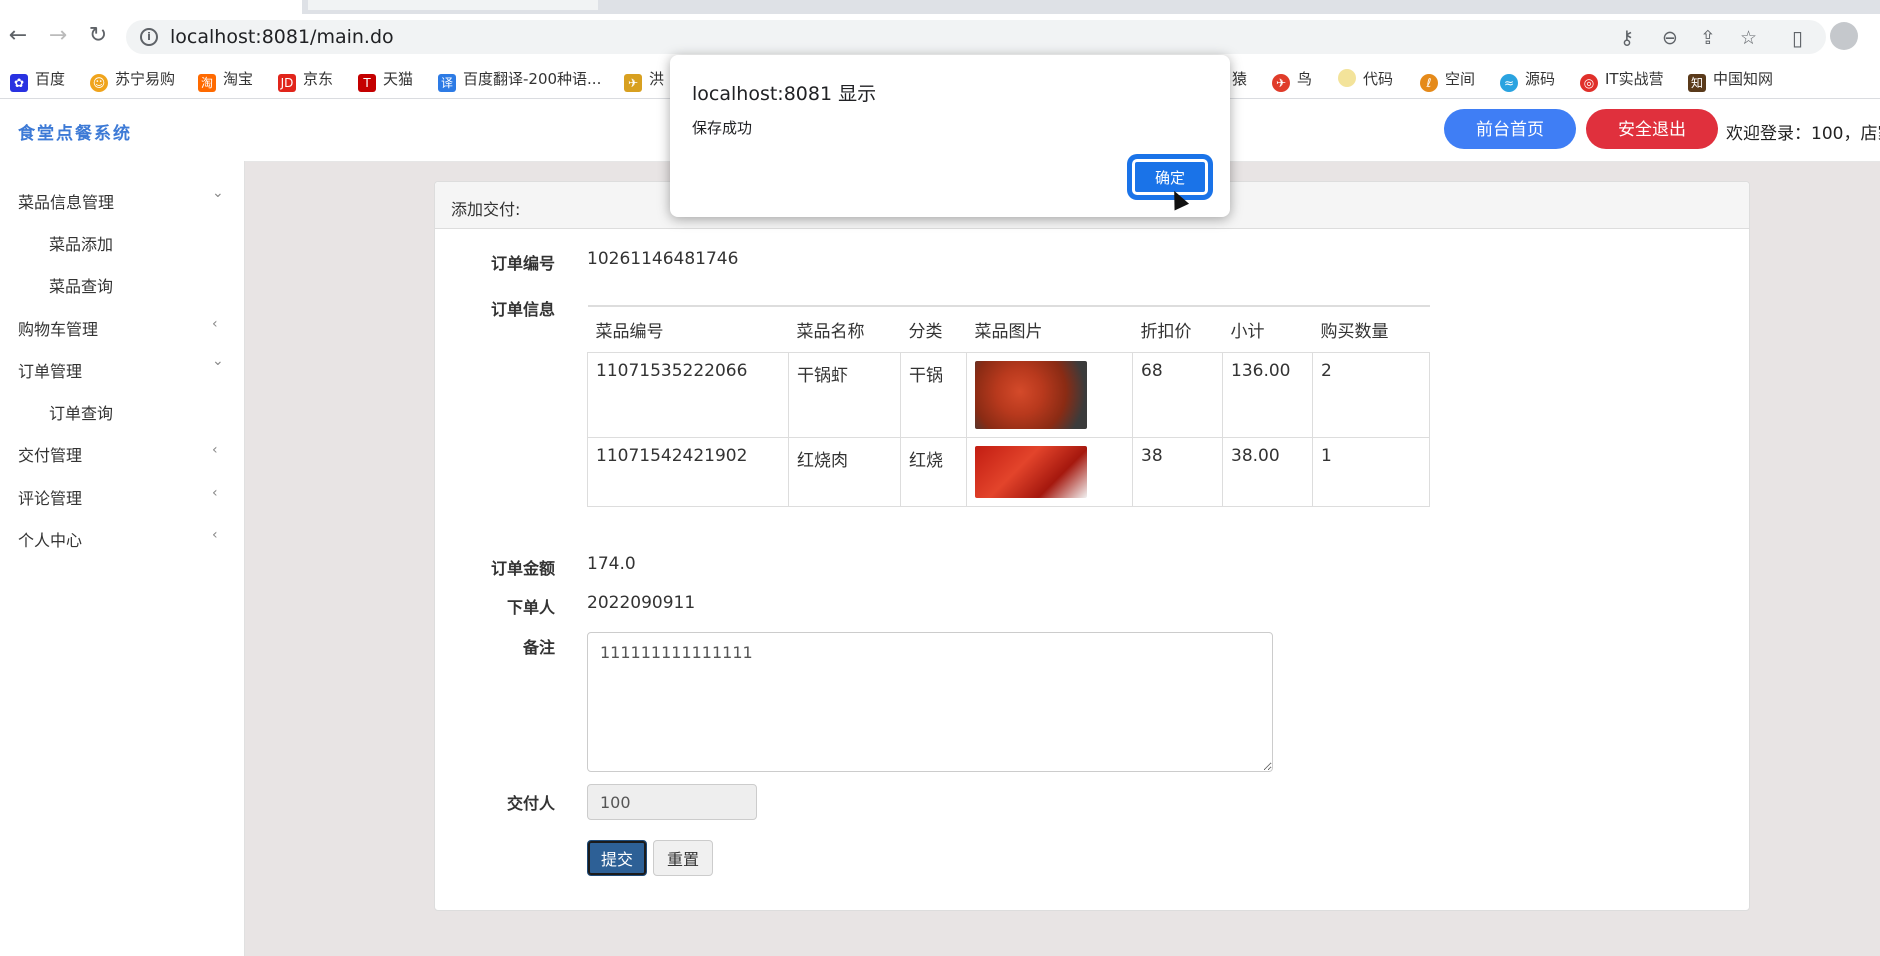  I want to click on col-dish-name: 菜品名称, so click(844, 329).